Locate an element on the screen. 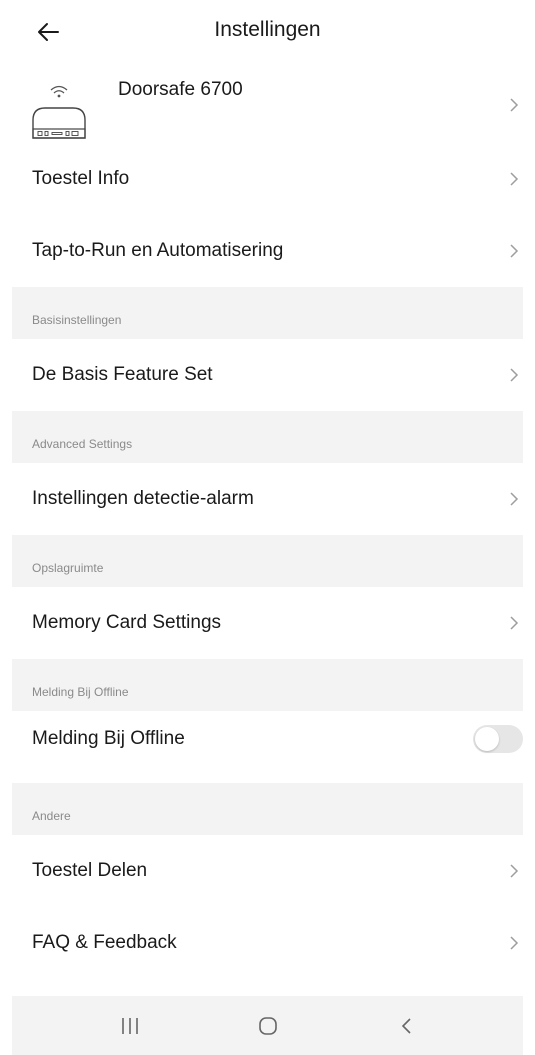  back-nav-button is located at coordinates (407, 1025).